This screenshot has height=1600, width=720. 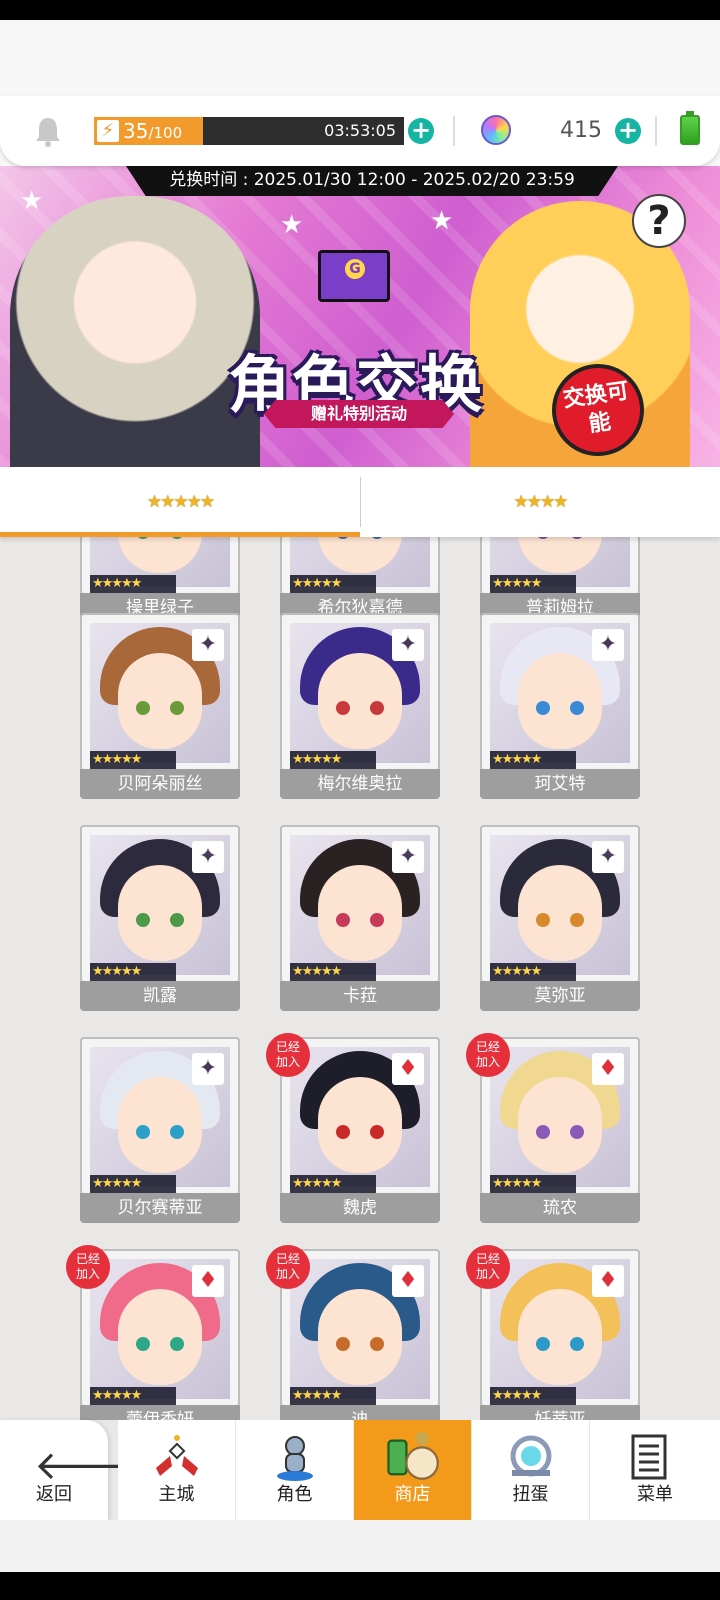 I want to click on nav-item-shop: 商店, so click(x=413, y=1470).